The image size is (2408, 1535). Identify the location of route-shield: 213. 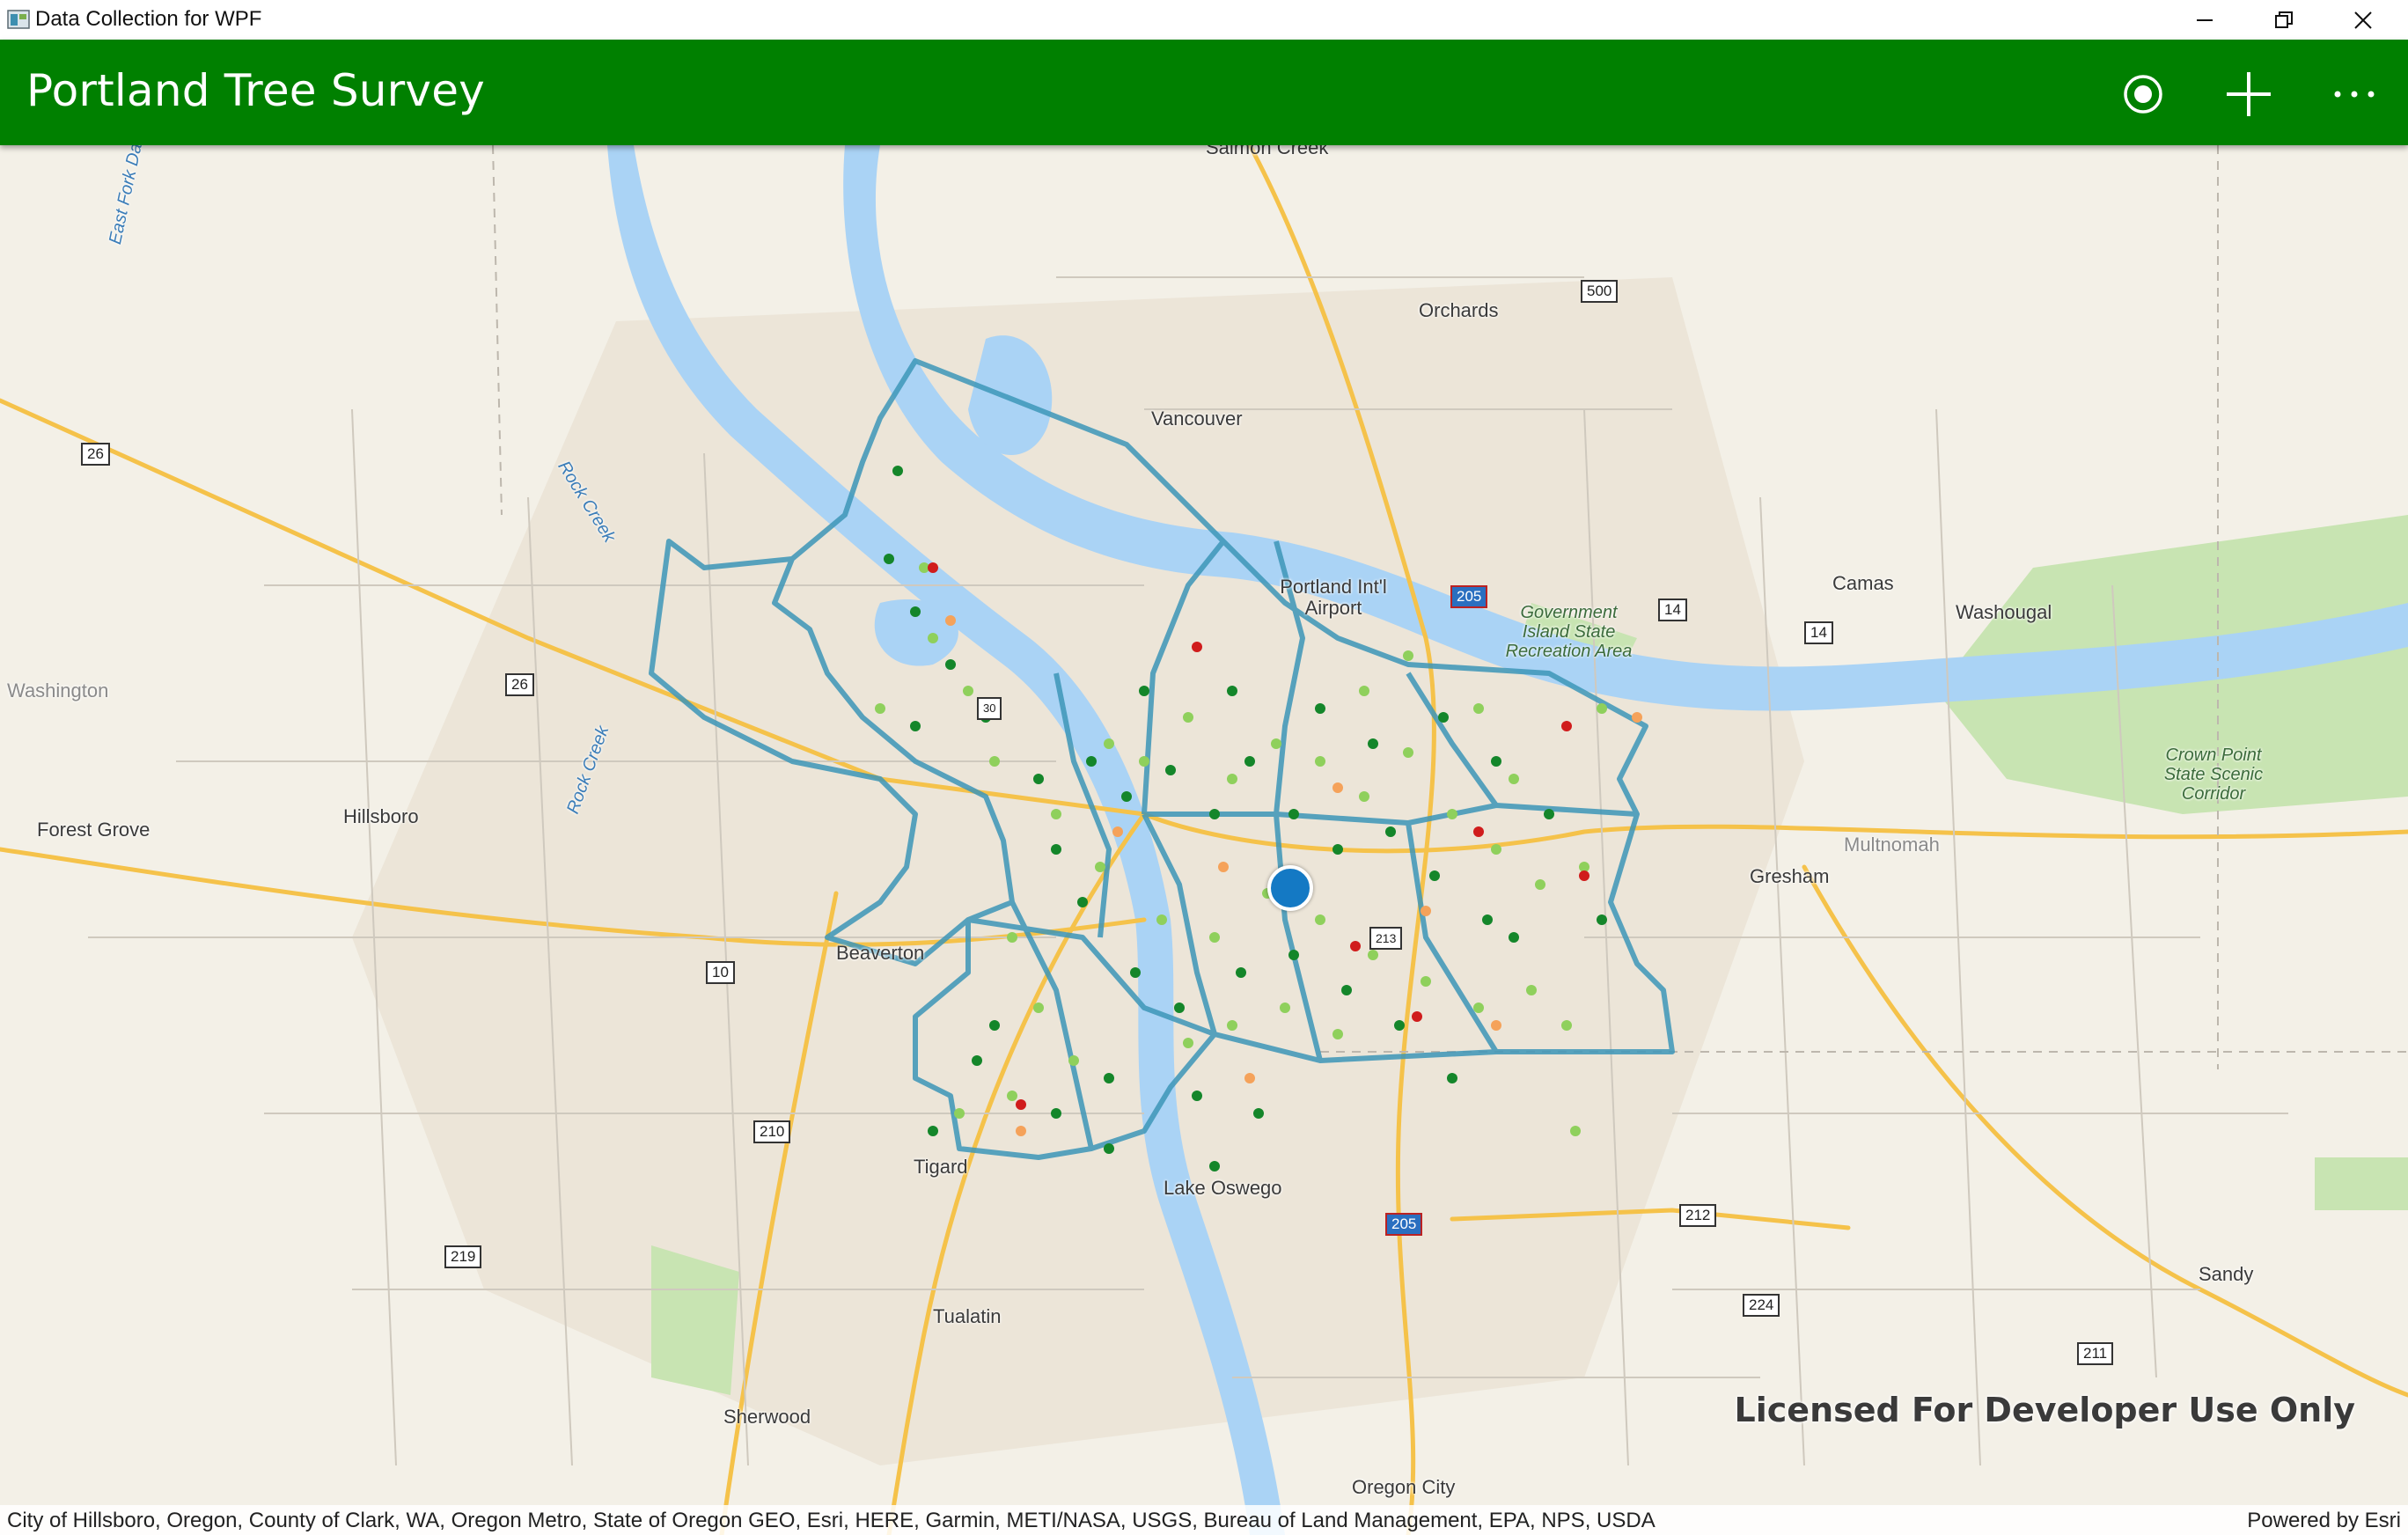
(1386, 938).